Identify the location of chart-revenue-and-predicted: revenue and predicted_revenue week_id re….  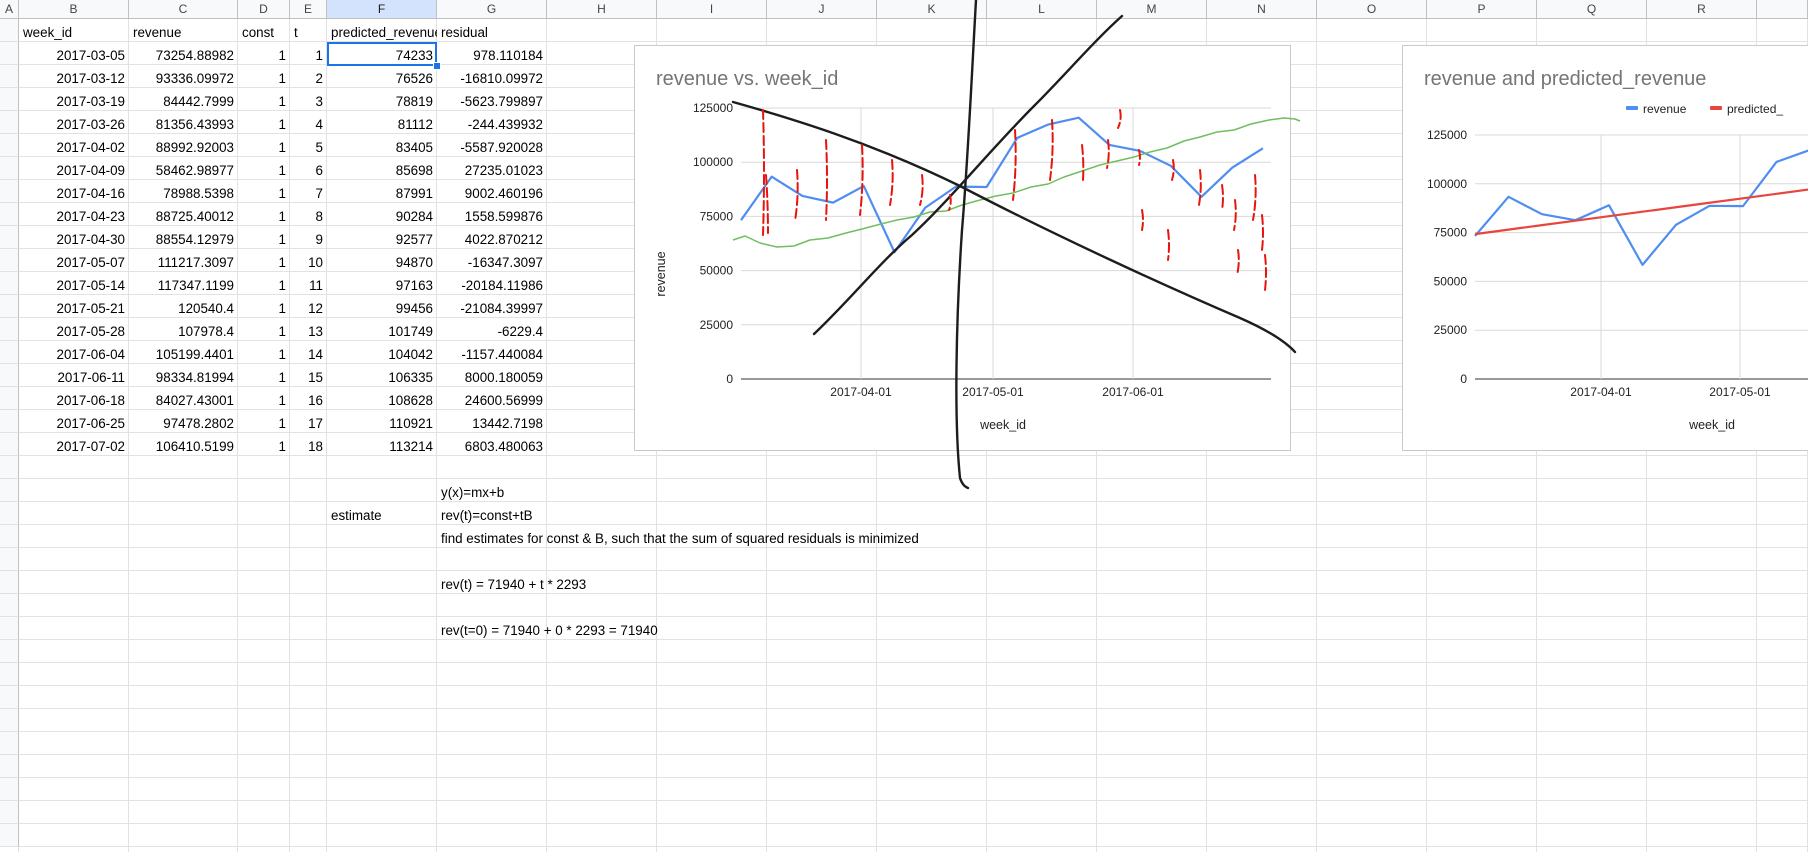
(1605, 248).